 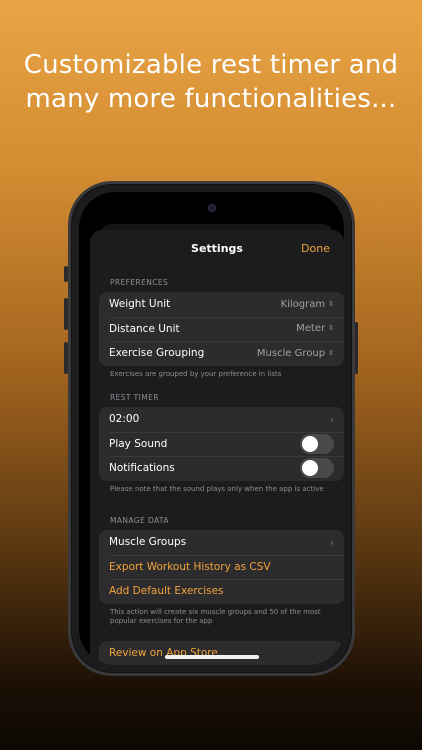 What do you see at coordinates (166, 591) in the screenshot?
I see `add-default-exercises-button: Add Default Exercises` at bounding box center [166, 591].